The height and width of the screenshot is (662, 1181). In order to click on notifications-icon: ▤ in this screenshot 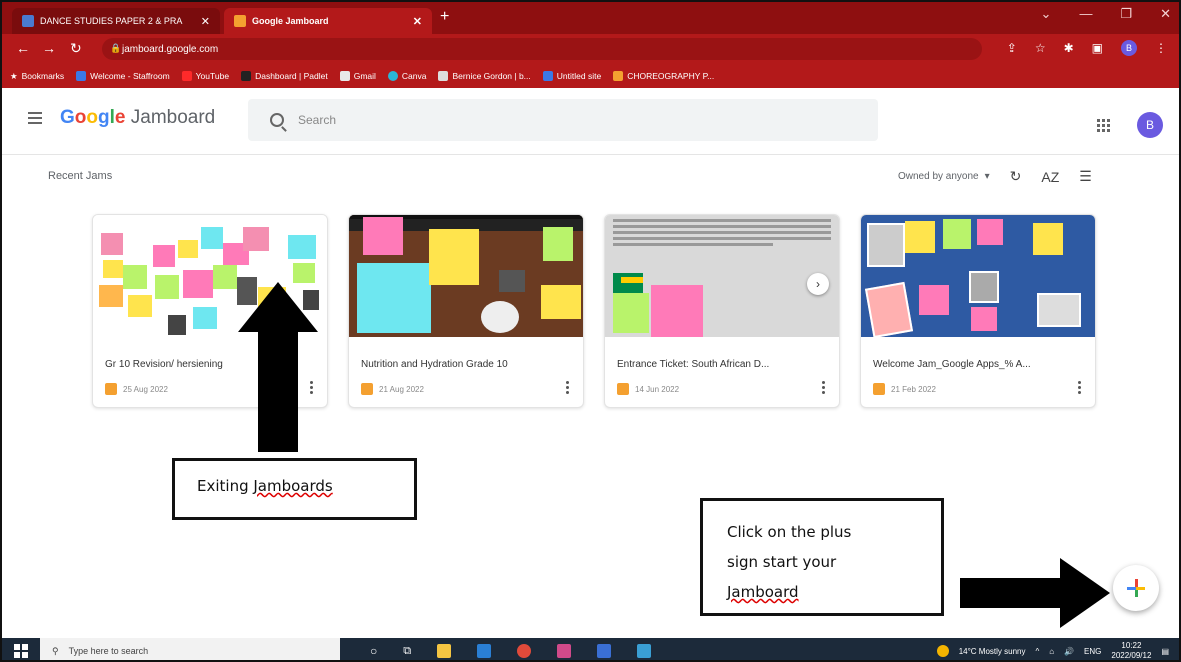, I will do `click(1165, 651)`.